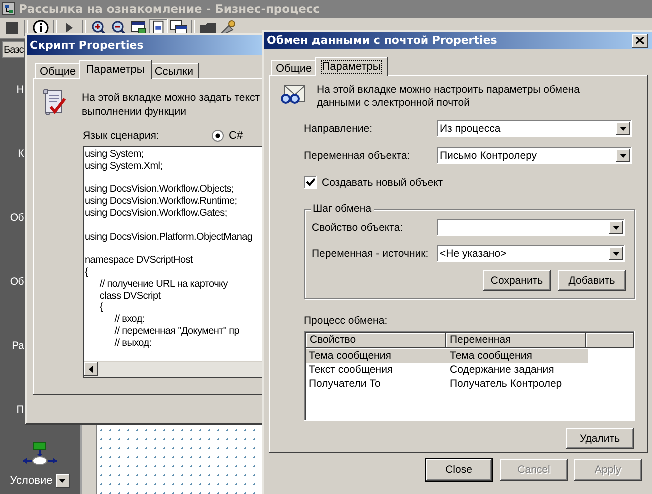 The image size is (652, 494). I want to click on push-button: Сохранить, so click(517, 280).